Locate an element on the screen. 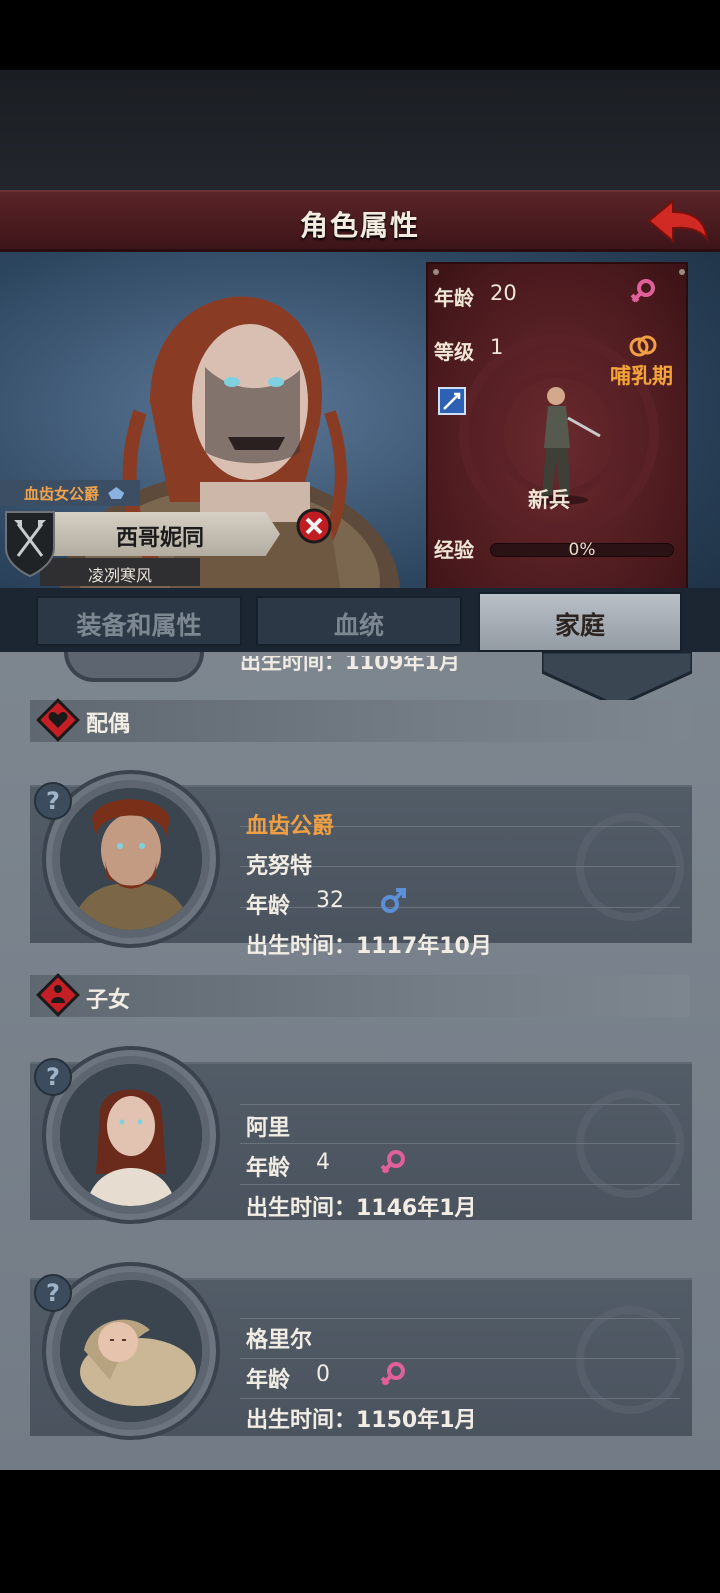 This screenshot has width=720, height=1593. character-title-tag: 血齿女公爵 is located at coordinates (70, 493).